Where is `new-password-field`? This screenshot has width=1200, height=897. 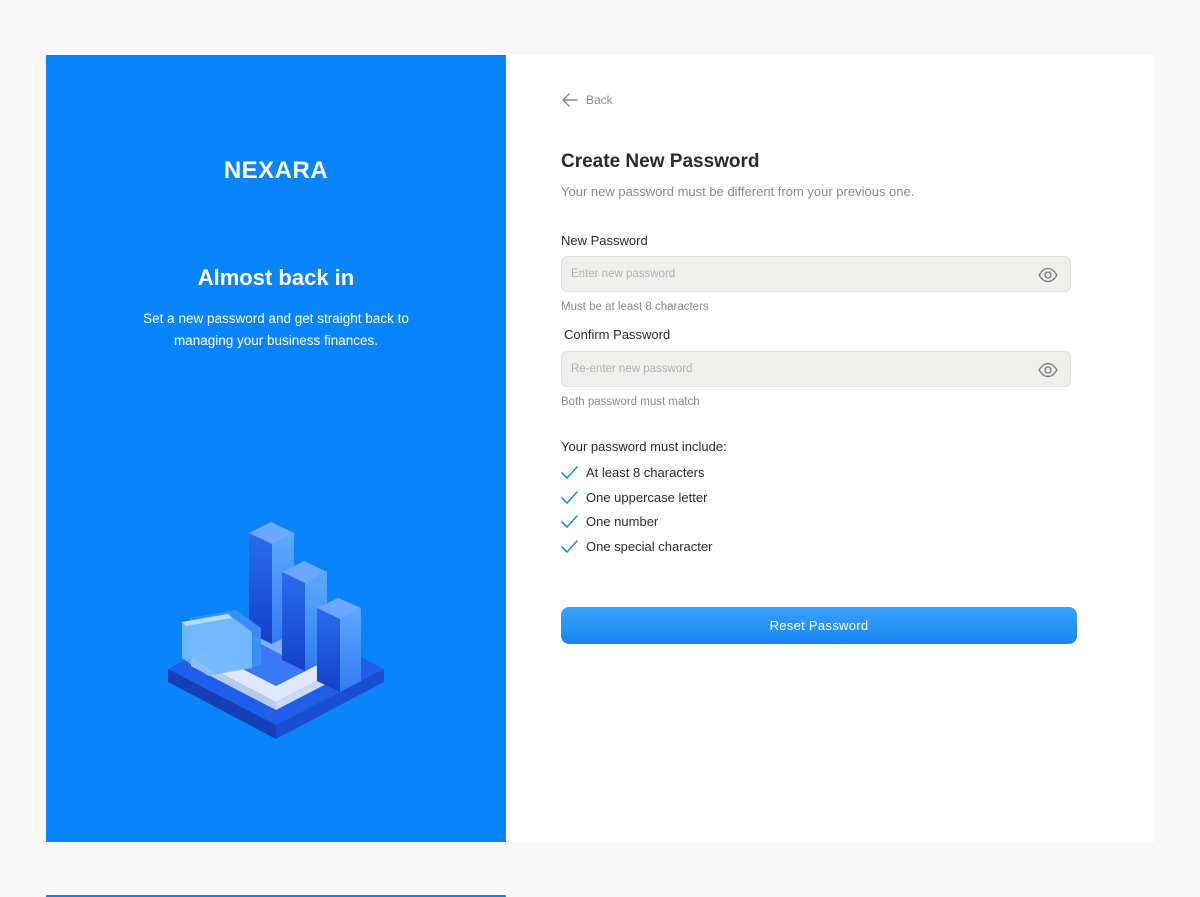
new-password-field is located at coordinates (816, 274).